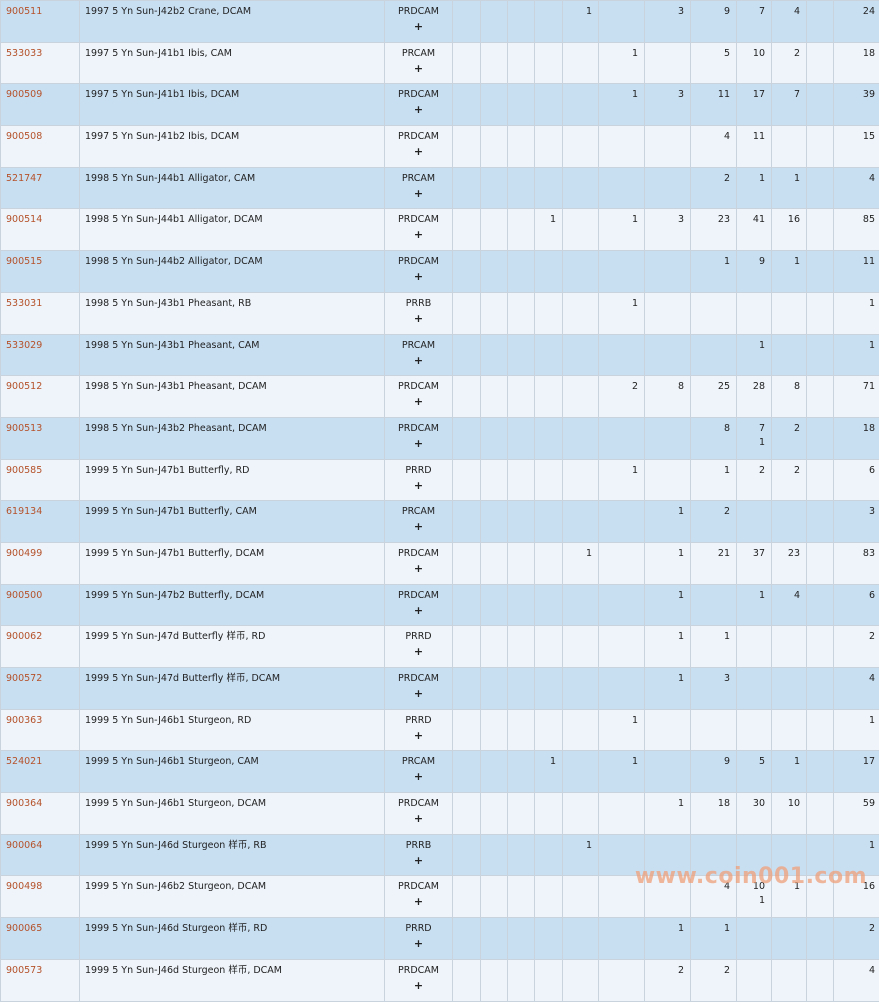 The image size is (879, 1002). I want to click on cert-id-link: 900498, so click(24, 886).